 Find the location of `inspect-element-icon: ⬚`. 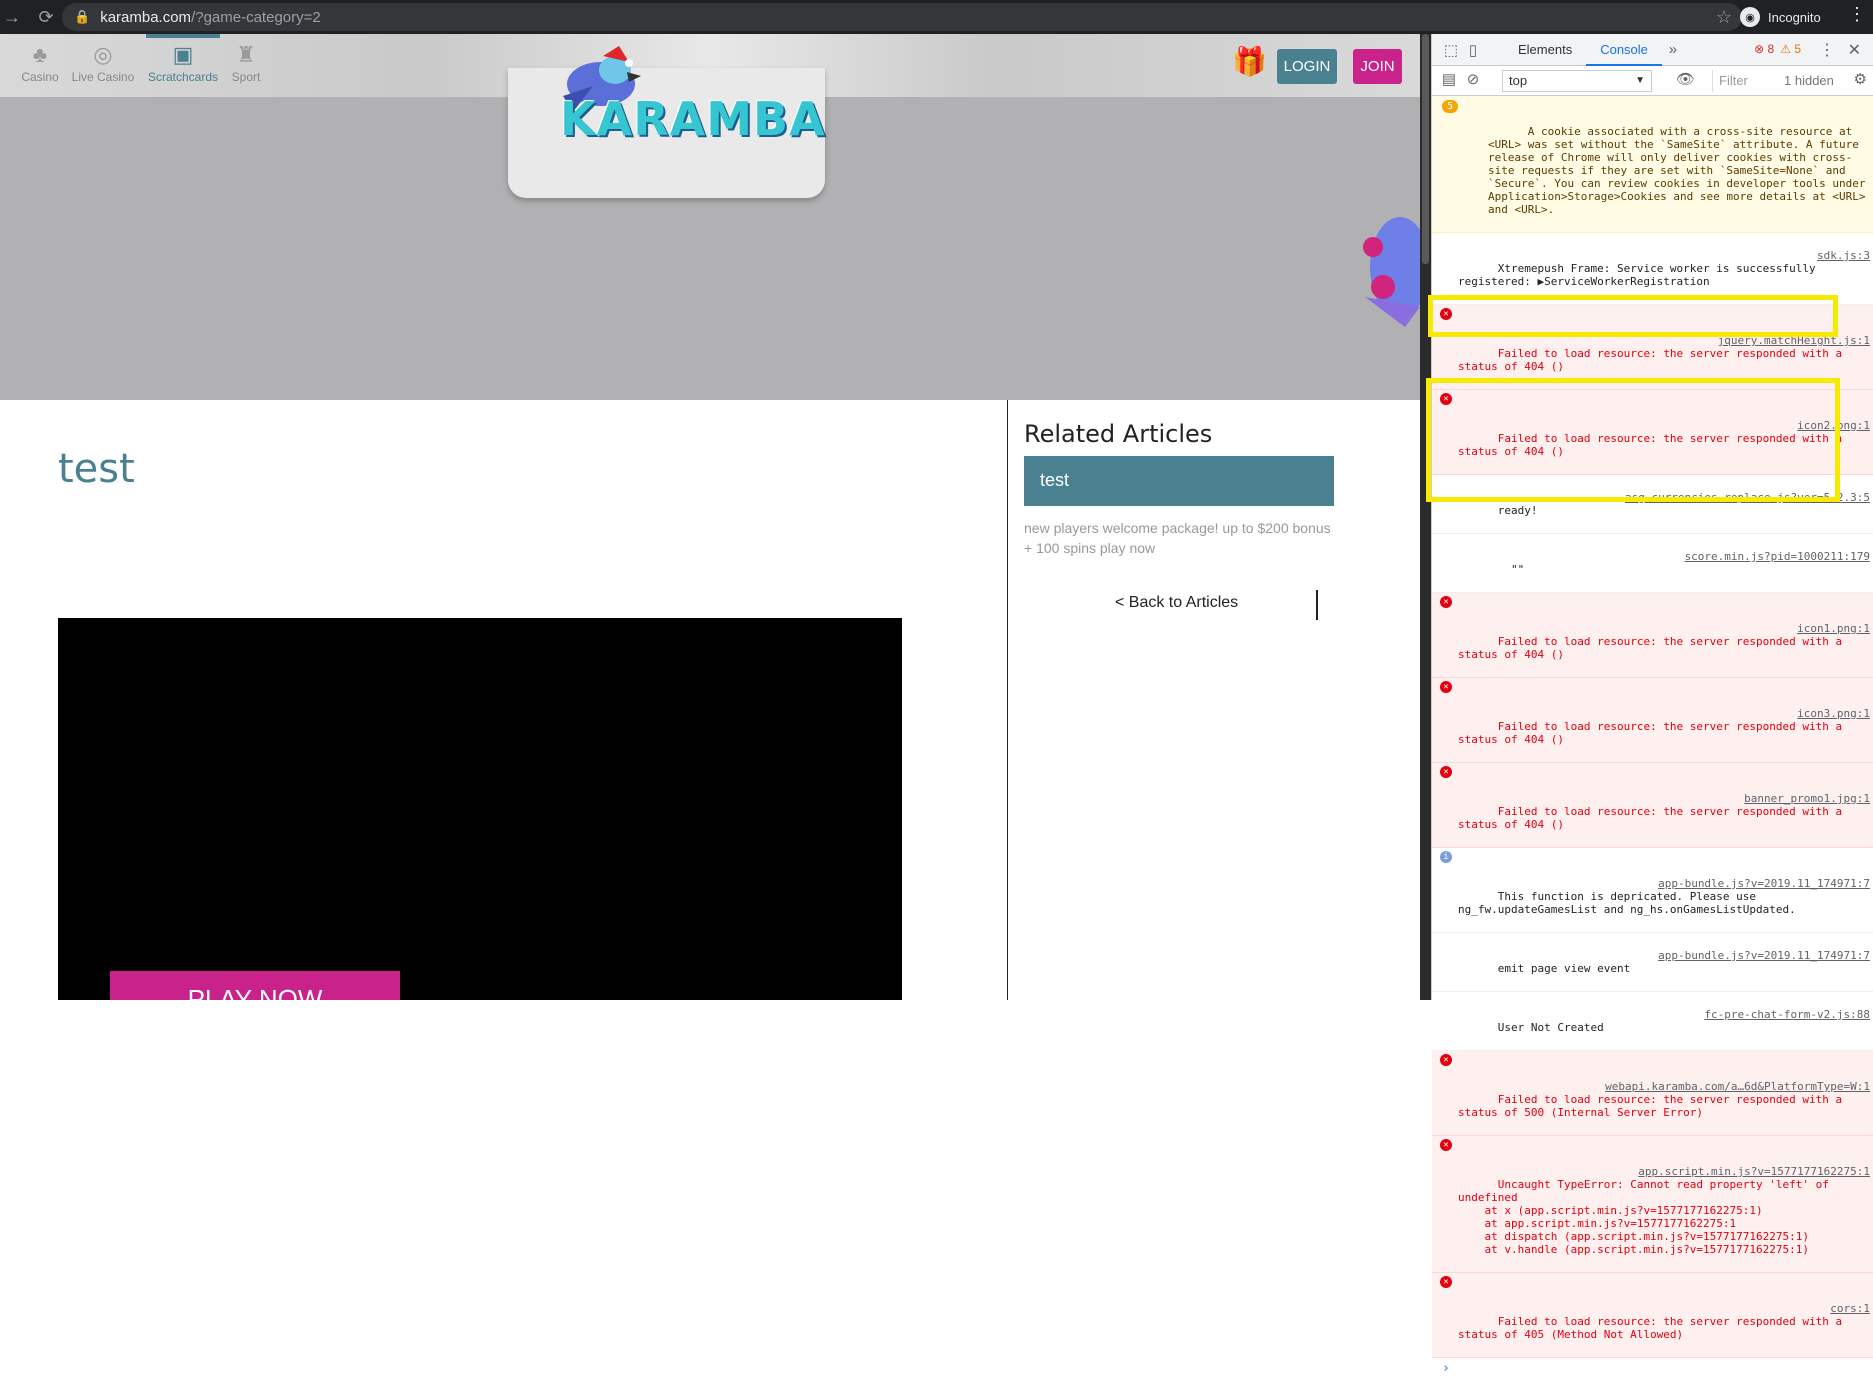

inspect-element-icon: ⬚ is located at coordinates (1451, 50).